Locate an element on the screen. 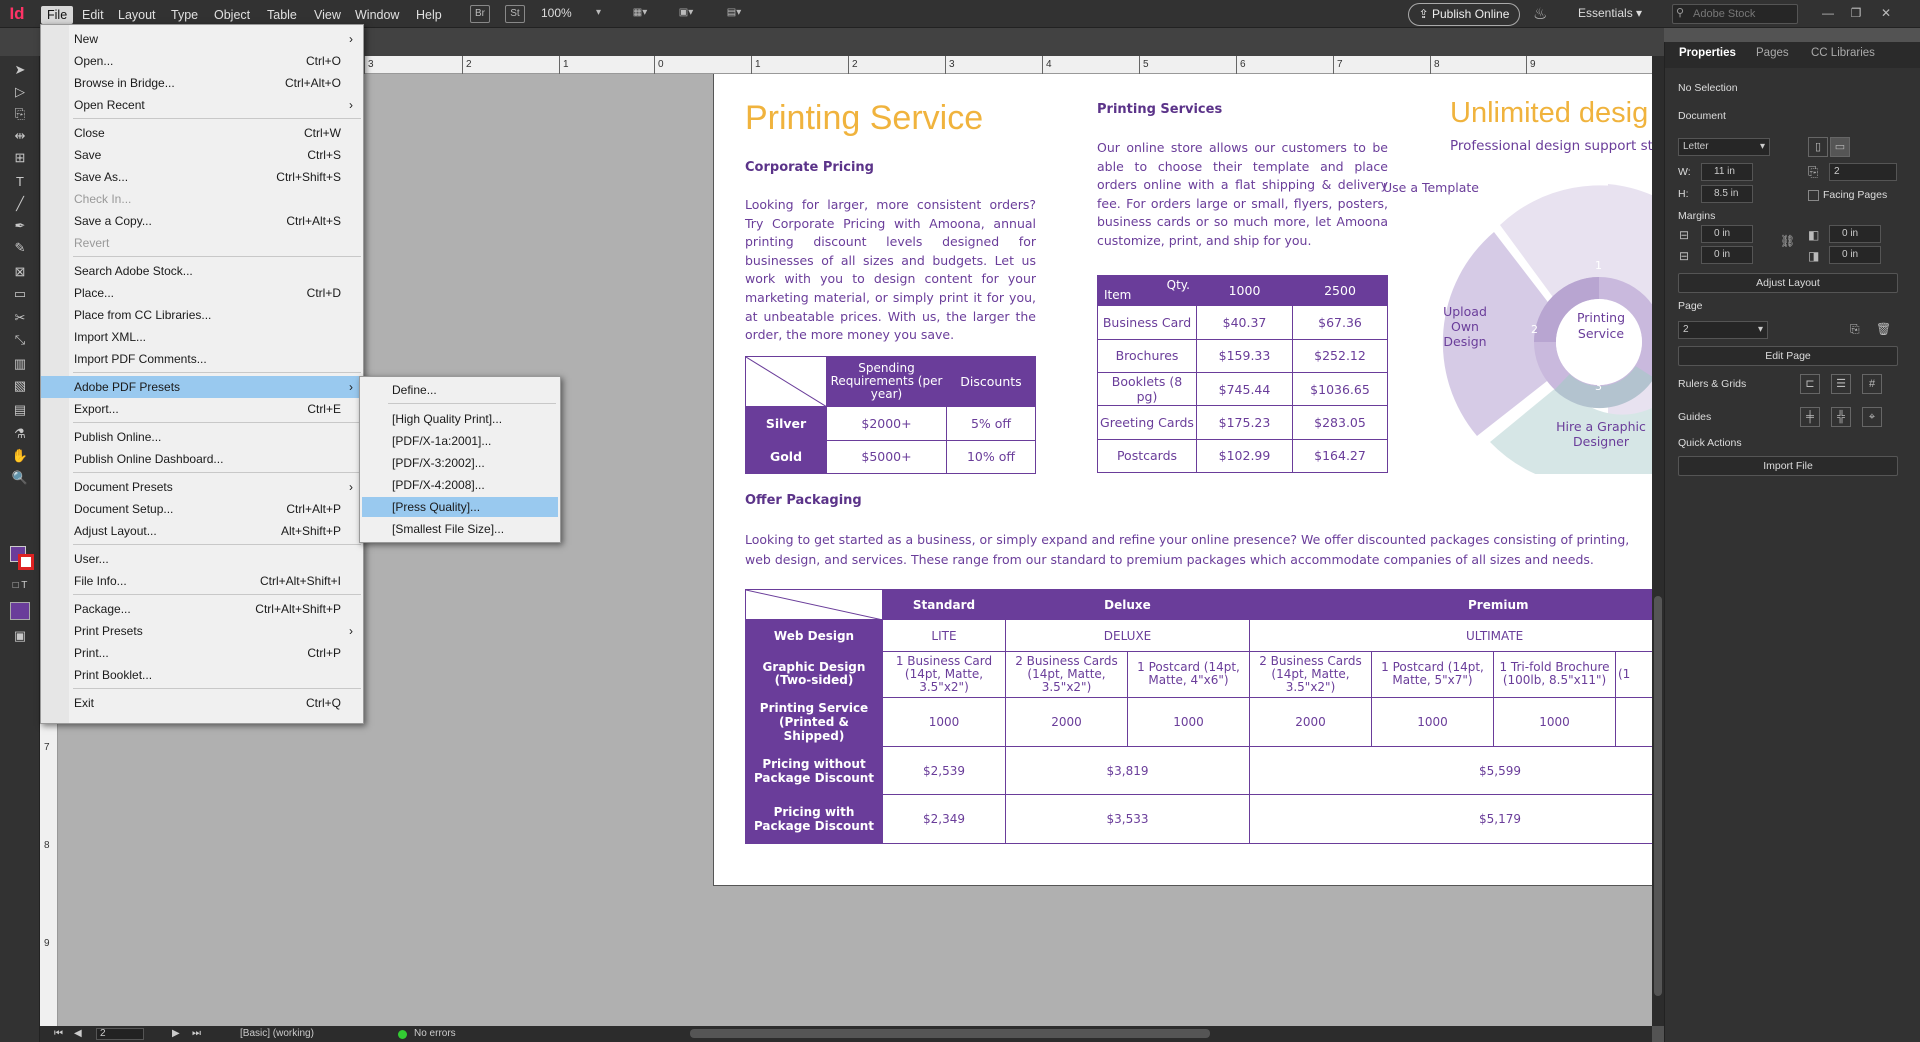 This screenshot has width=1920, height=1042. first-page-icon: ⏮ is located at coordinates (58, 1033).